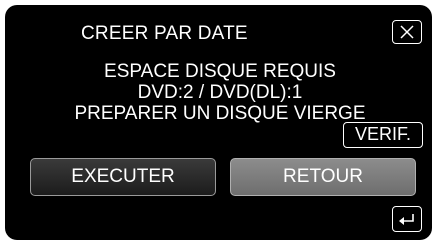 The width and height of the screenshot is (437, 245). I want to click on close-button, so click(407, 32).